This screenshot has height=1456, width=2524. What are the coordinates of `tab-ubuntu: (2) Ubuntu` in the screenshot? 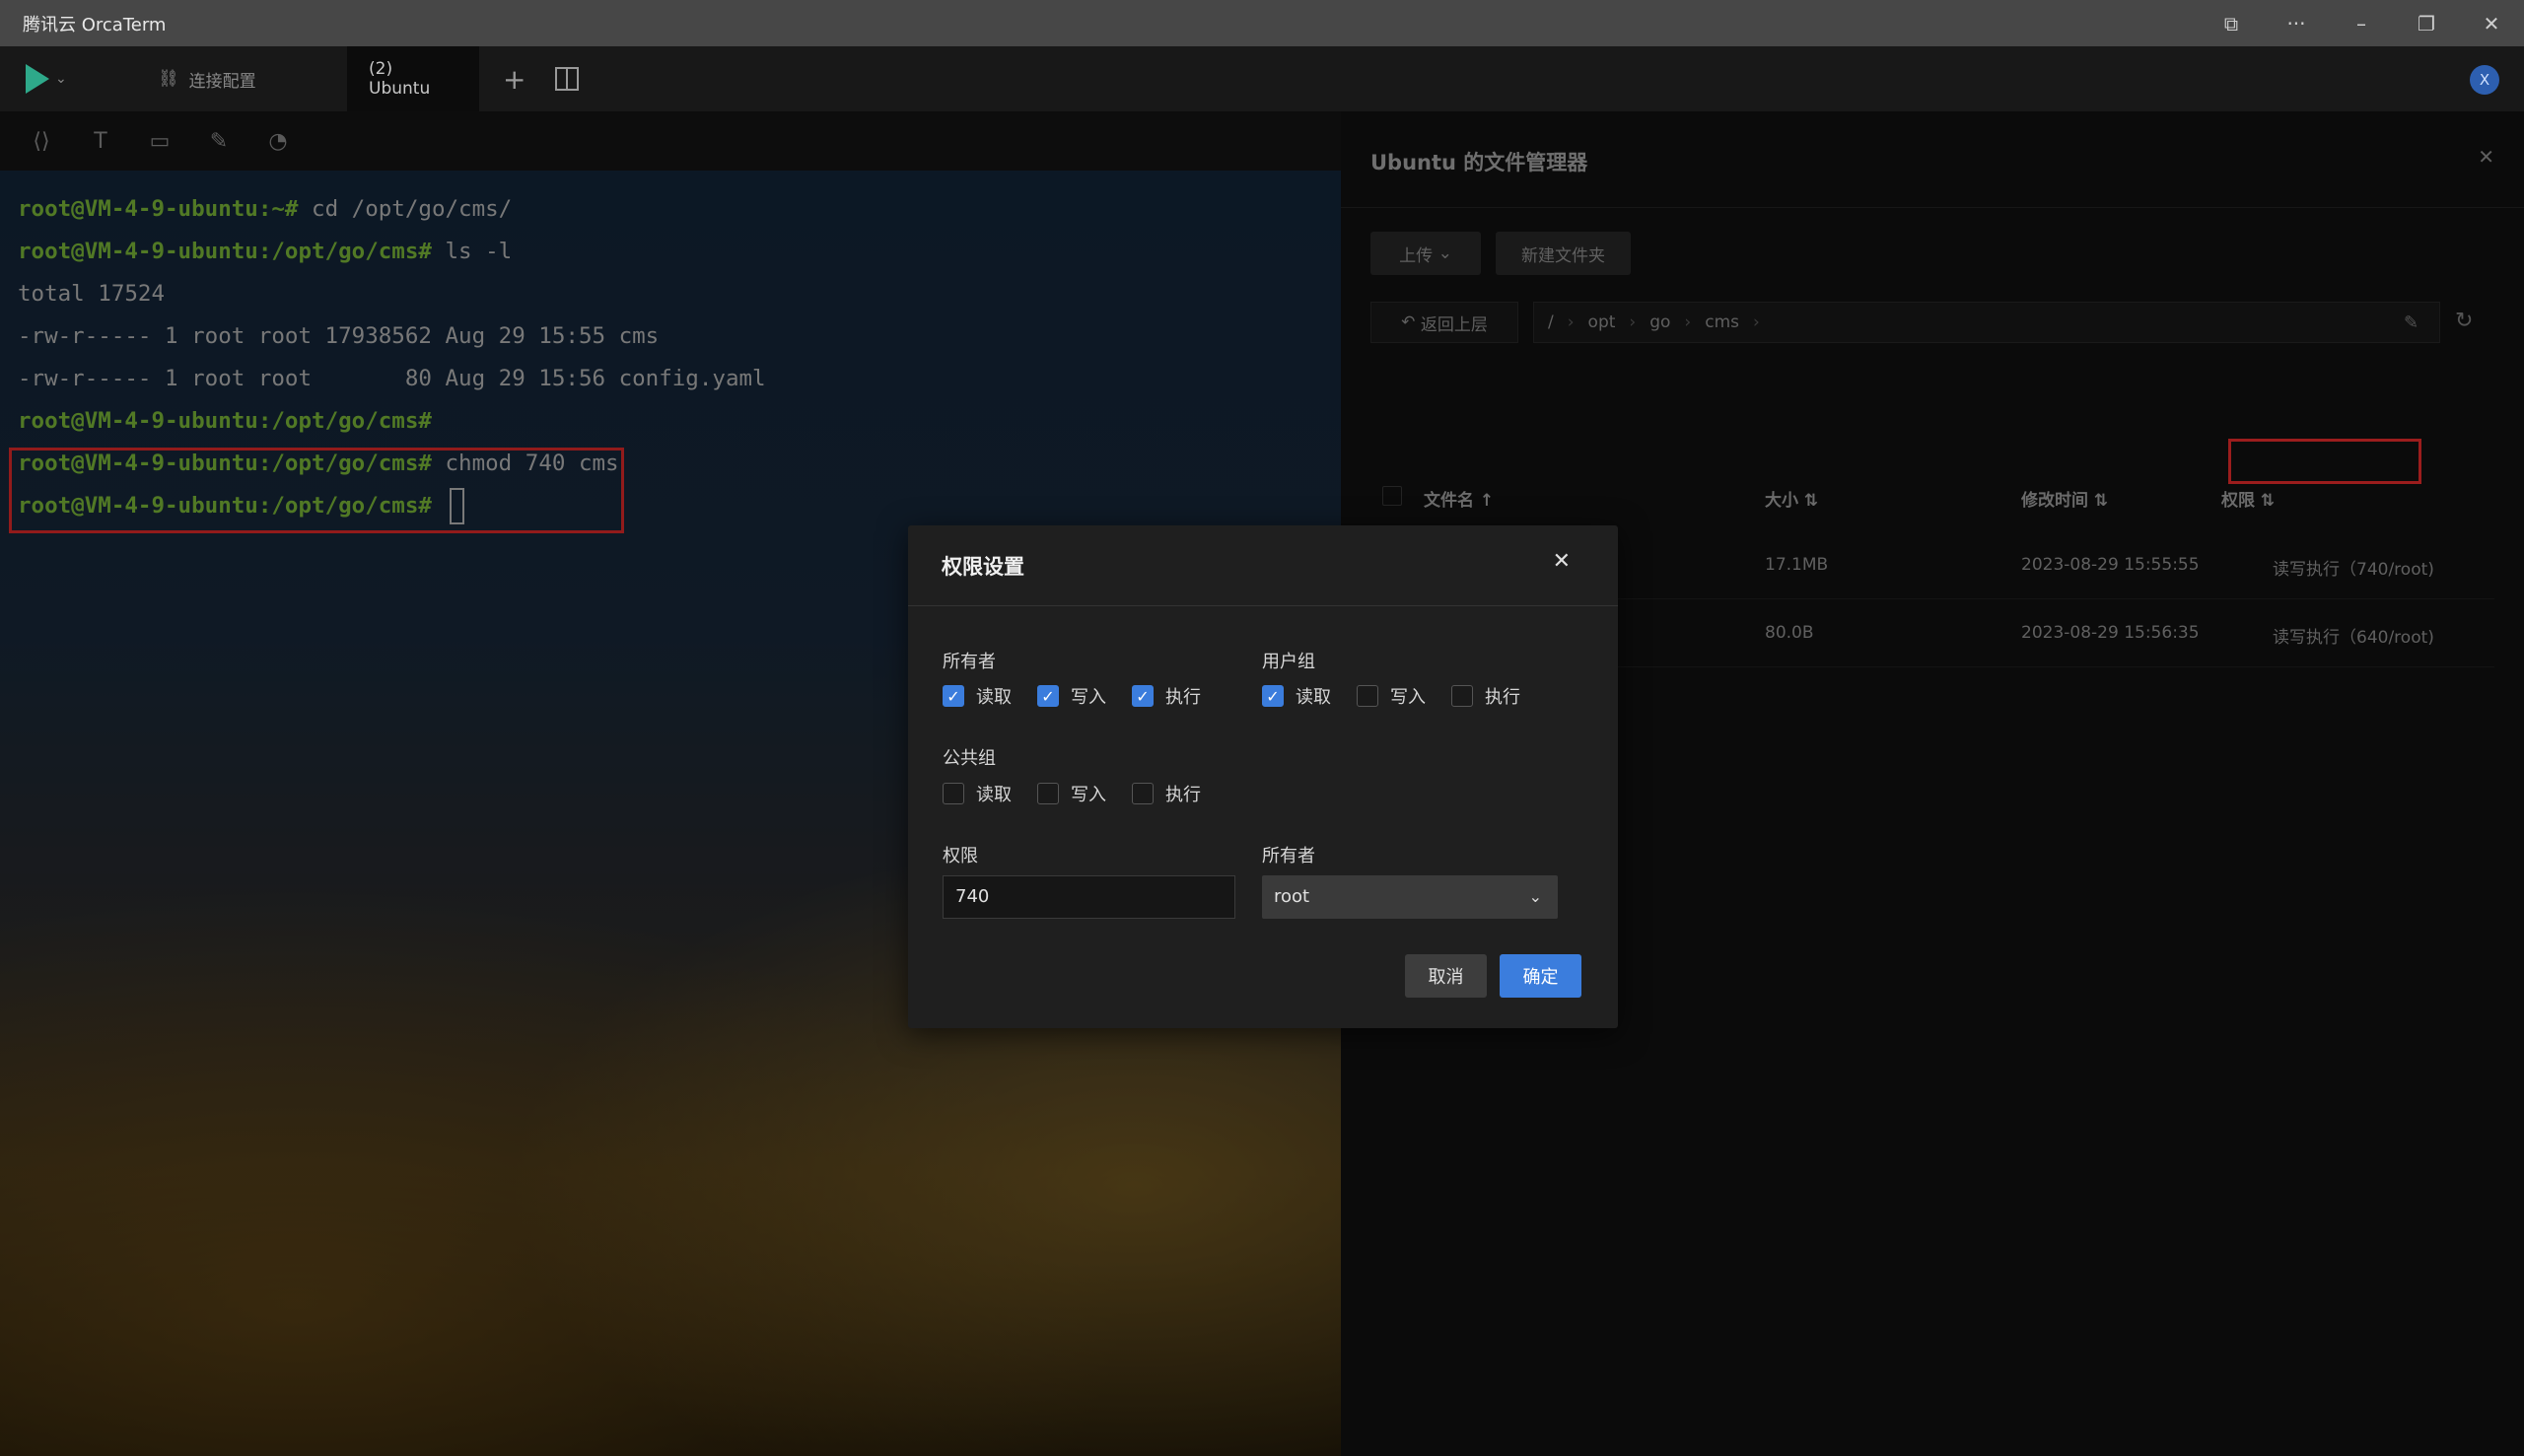 It's located at (413, 78).